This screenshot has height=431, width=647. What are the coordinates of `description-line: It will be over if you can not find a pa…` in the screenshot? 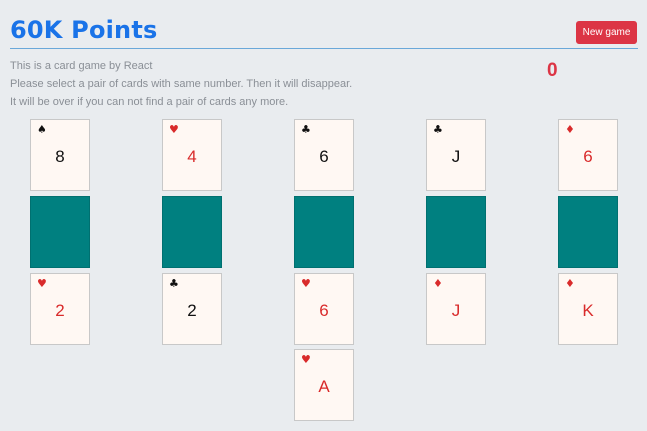 It's located at (149, 102).